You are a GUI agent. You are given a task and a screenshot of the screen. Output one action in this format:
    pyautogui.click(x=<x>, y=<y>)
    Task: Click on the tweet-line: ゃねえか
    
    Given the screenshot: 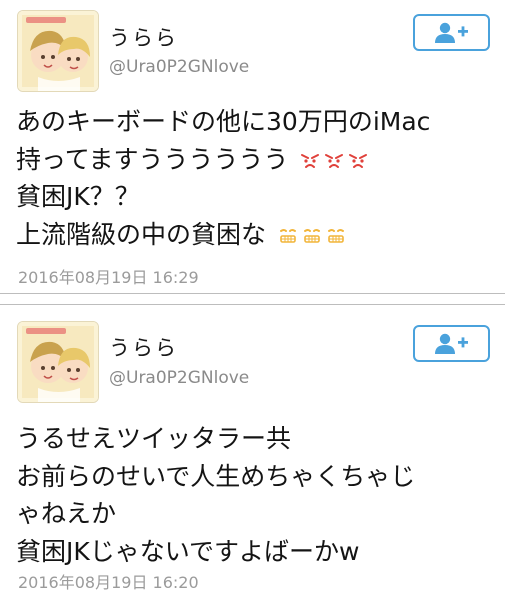 What is the action you would take?
    pyautogui.click(x=255, y=514)
    